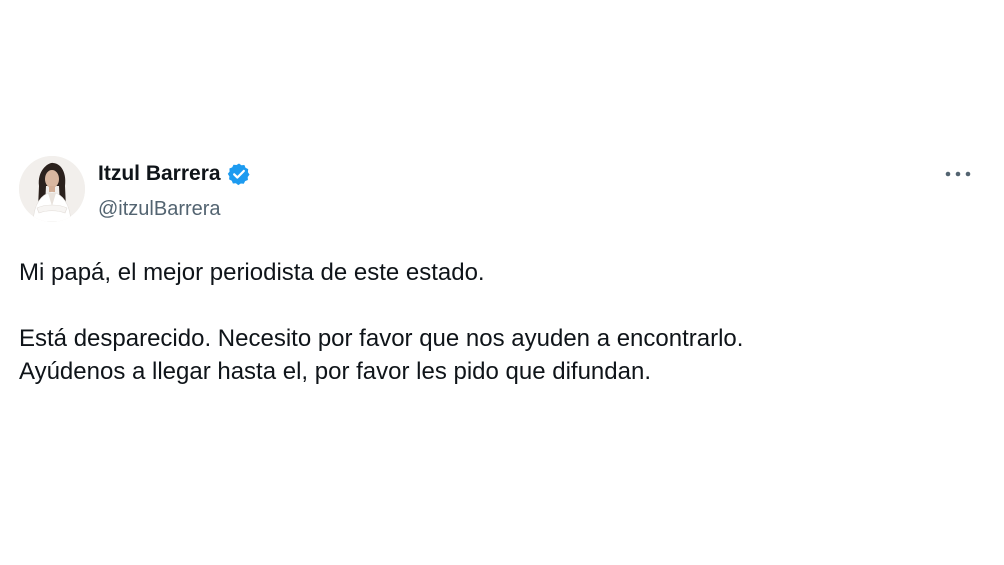 This screenshot has width=1004, height=565. I want to click on more-horizontal-icon, so click(958, 174).